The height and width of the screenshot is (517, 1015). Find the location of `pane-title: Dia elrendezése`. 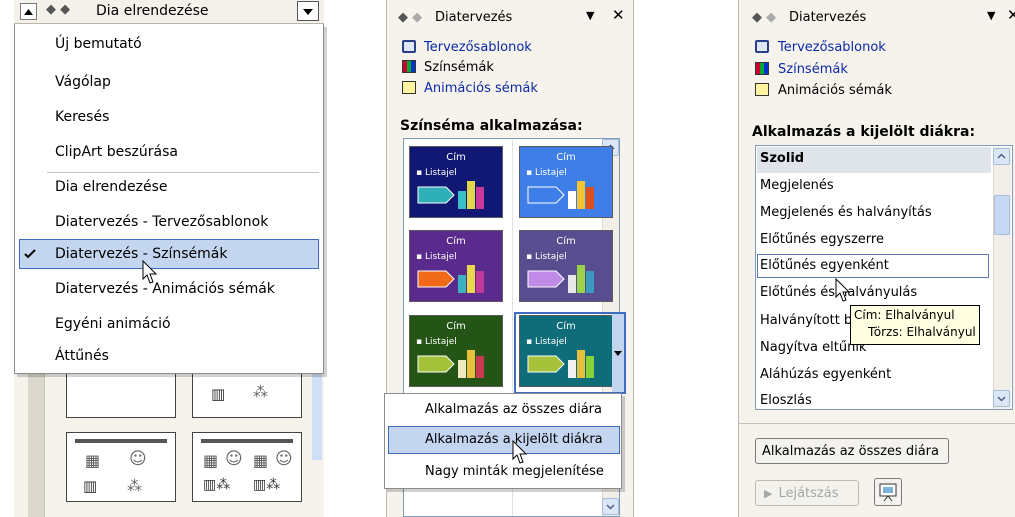

pane-title: Dia elrendezése is located at coordinates (152, 11).